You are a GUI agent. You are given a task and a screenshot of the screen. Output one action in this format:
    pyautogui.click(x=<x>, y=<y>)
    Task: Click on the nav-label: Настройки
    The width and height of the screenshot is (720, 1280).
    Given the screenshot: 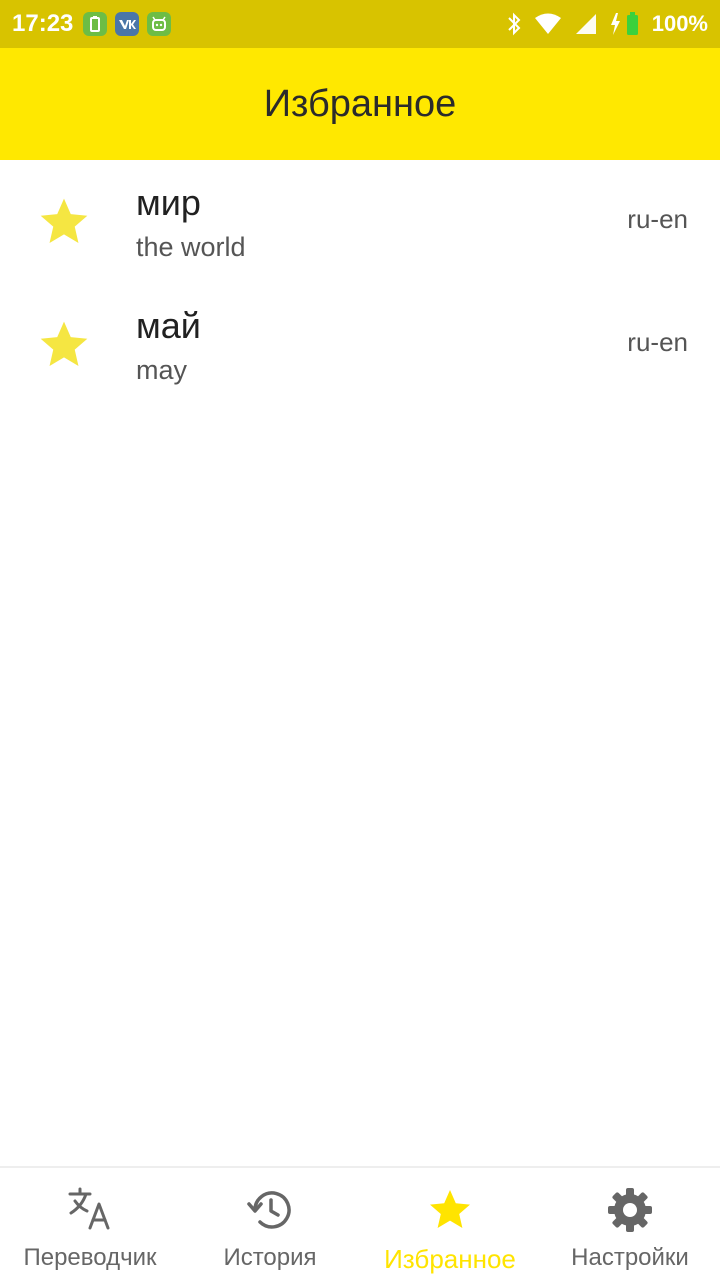 What is the action you would take?
    pyautogui.click(x=630, y=1257)
    